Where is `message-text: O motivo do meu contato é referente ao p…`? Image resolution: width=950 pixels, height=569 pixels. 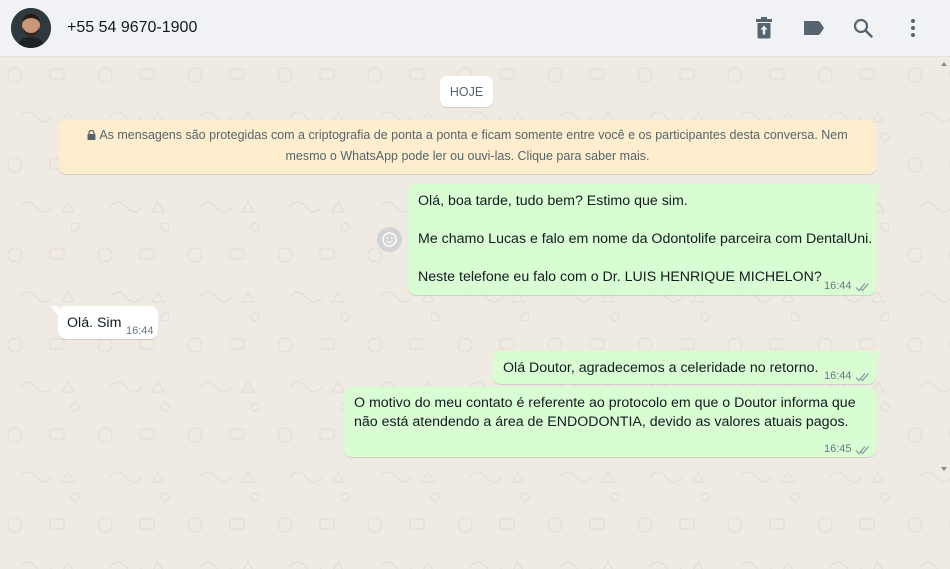
message-text: O motivo do meu contato é referente ao p… is located at coordinates (605, 403).